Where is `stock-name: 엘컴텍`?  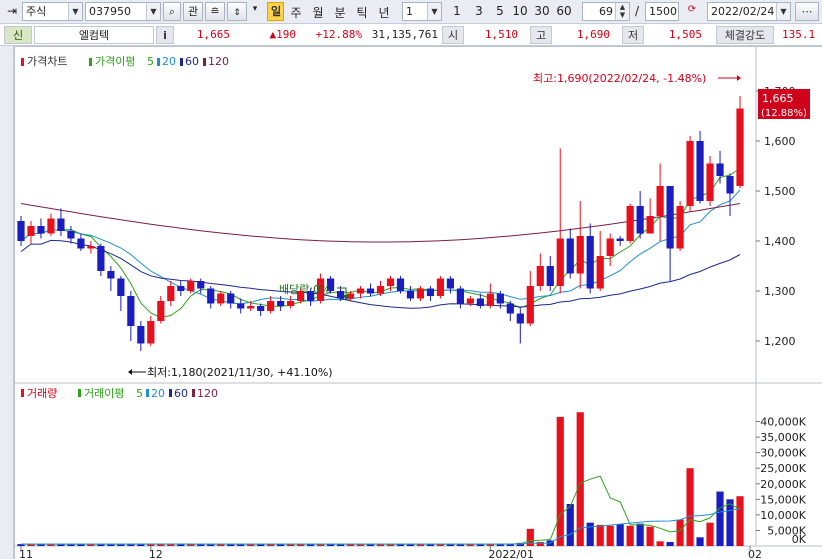 stock-name: 엘컴텍 is located at coordinates (94, 35).